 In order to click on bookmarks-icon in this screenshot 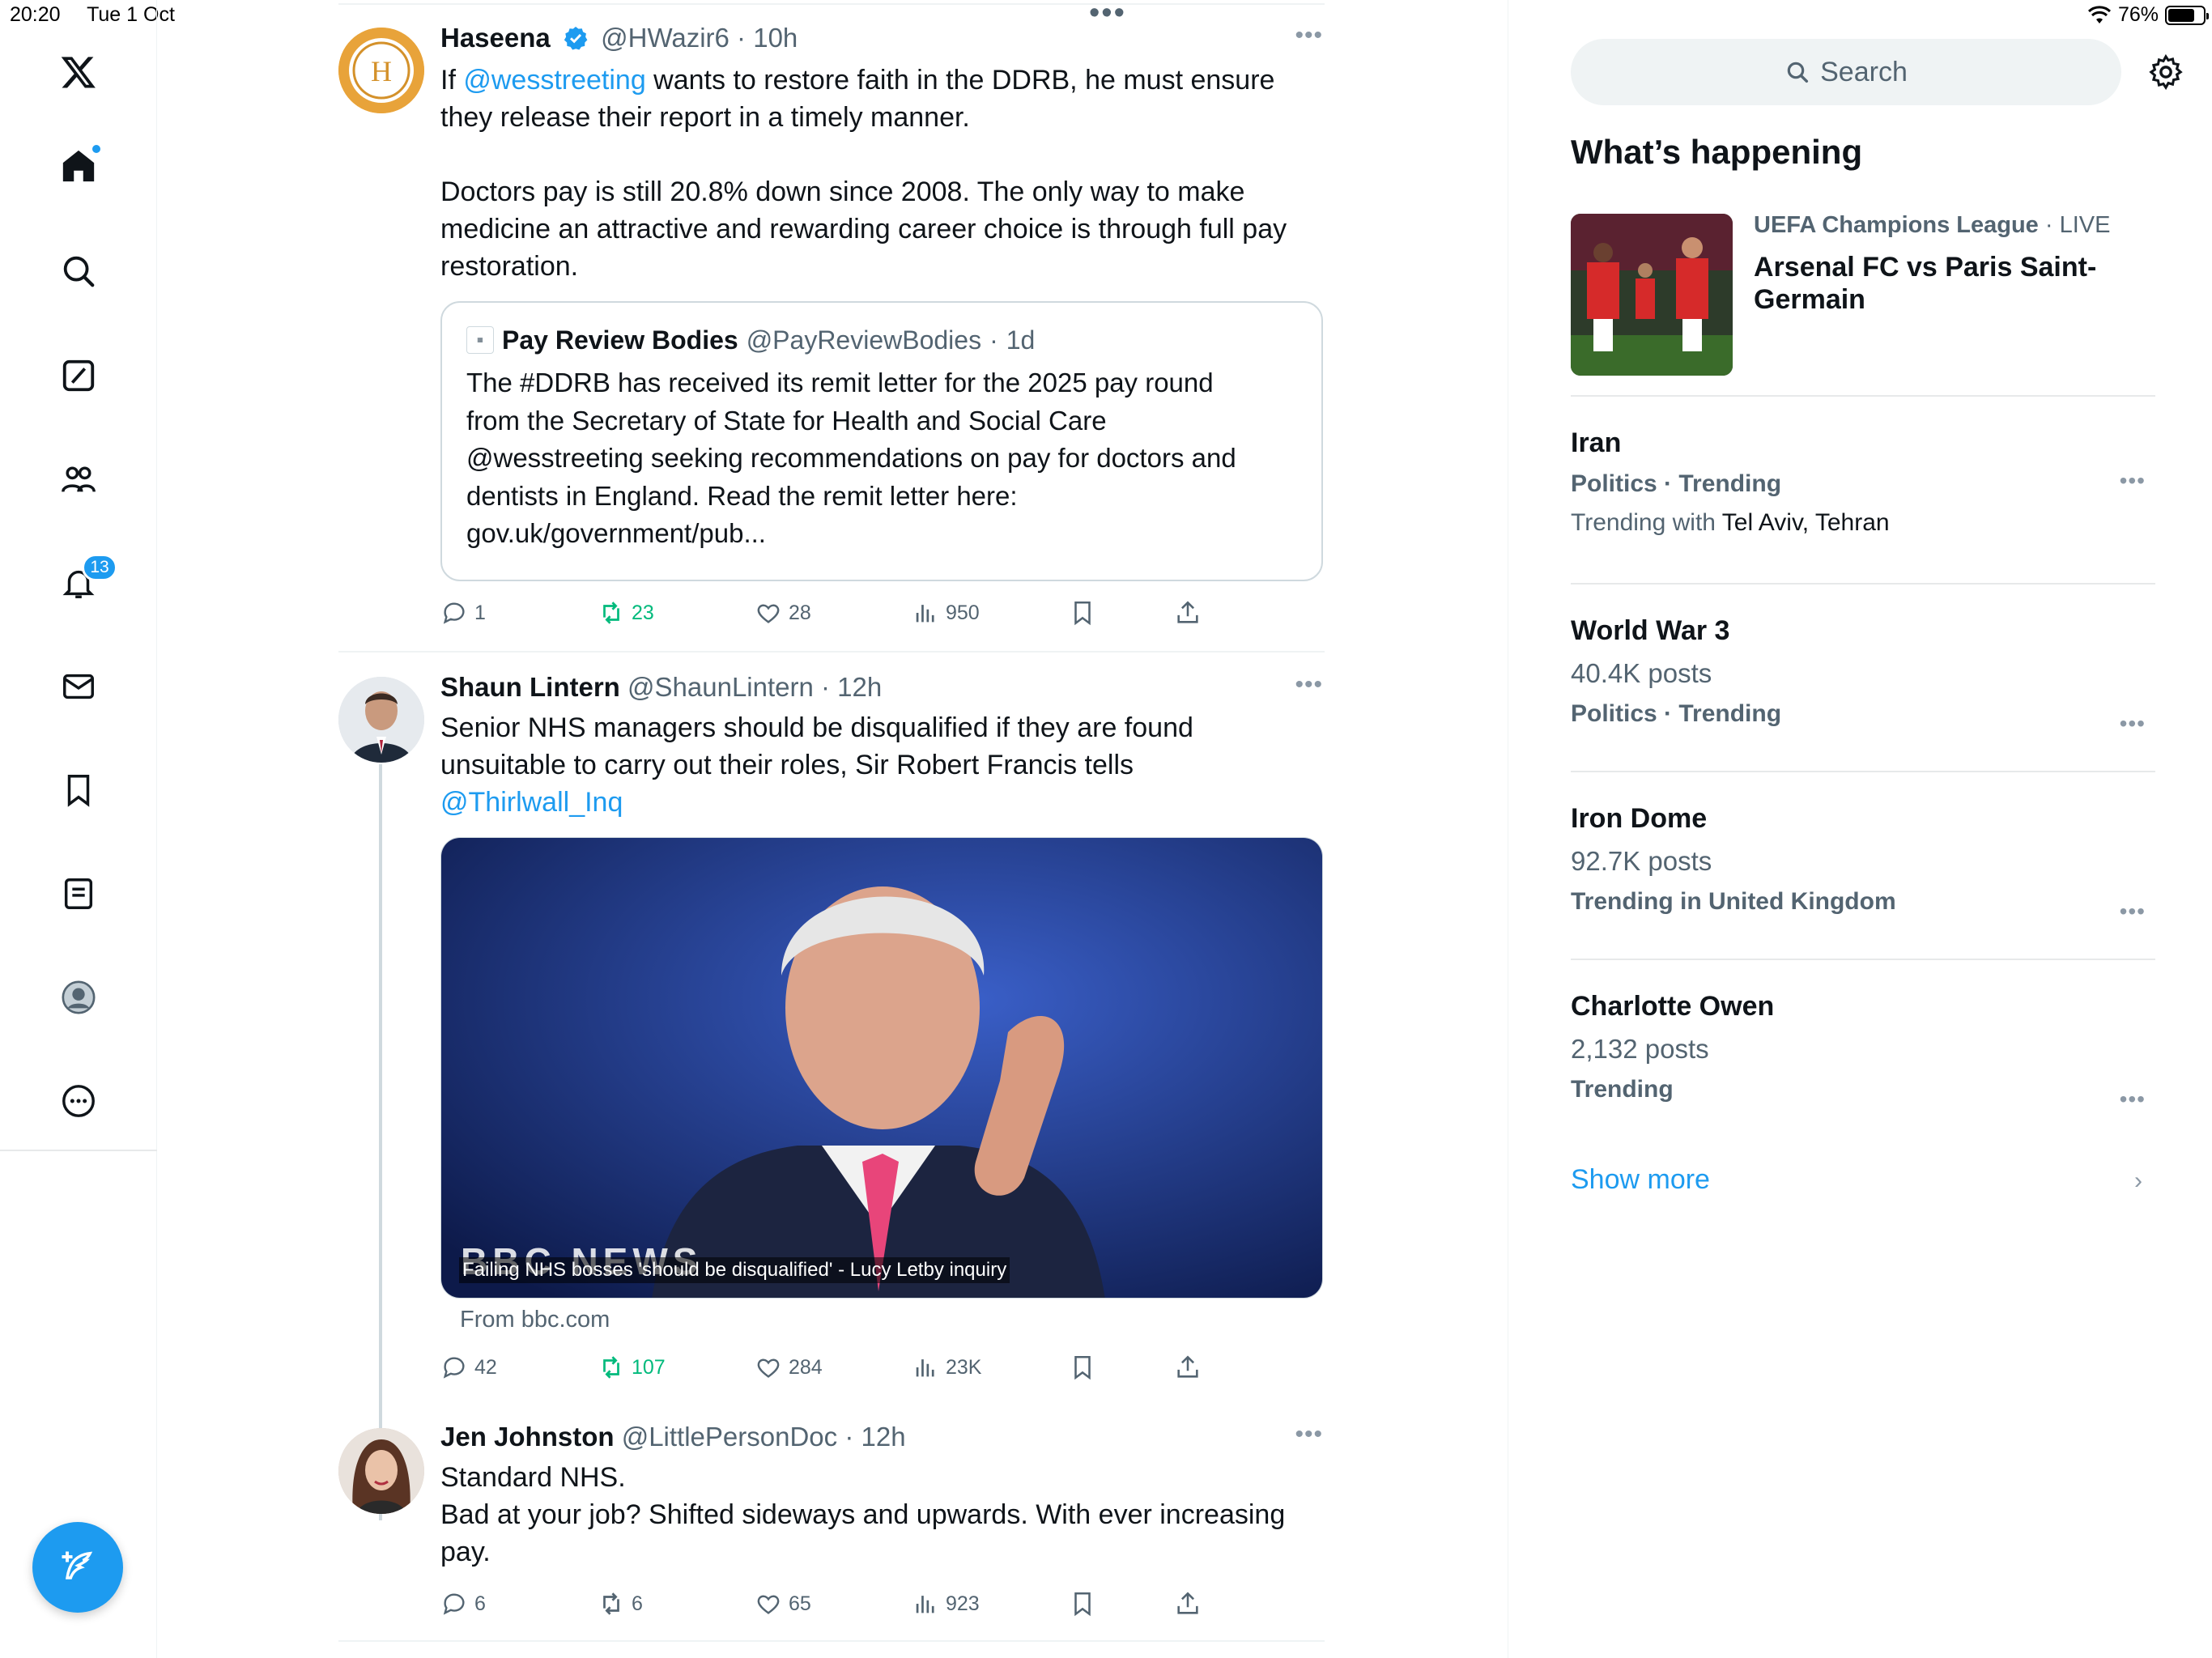, I will do `click(78, 790)`.